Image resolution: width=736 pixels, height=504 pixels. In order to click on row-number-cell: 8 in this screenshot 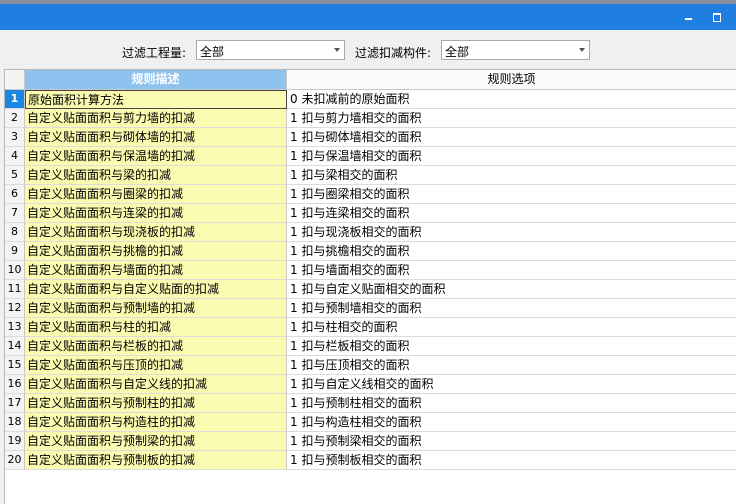, I will do `click(15, 232)`.